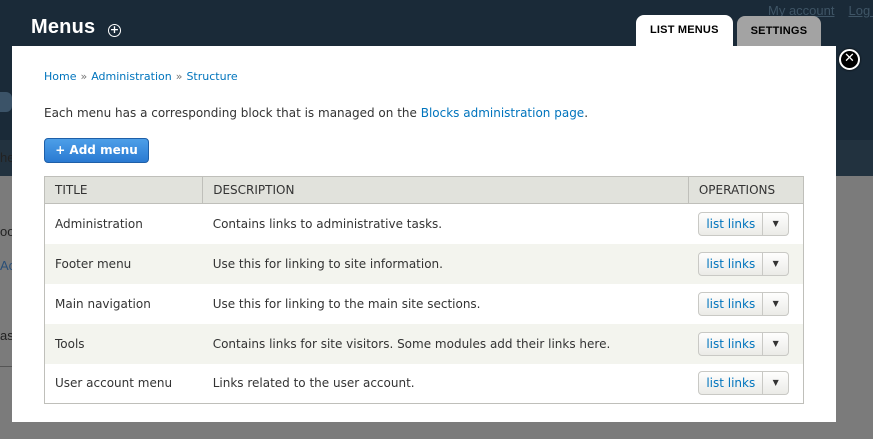  Describe the element at coordinates (445, 223) in the screenshot. I see `menu-description: Contains links to administrative tasks.` at that location.